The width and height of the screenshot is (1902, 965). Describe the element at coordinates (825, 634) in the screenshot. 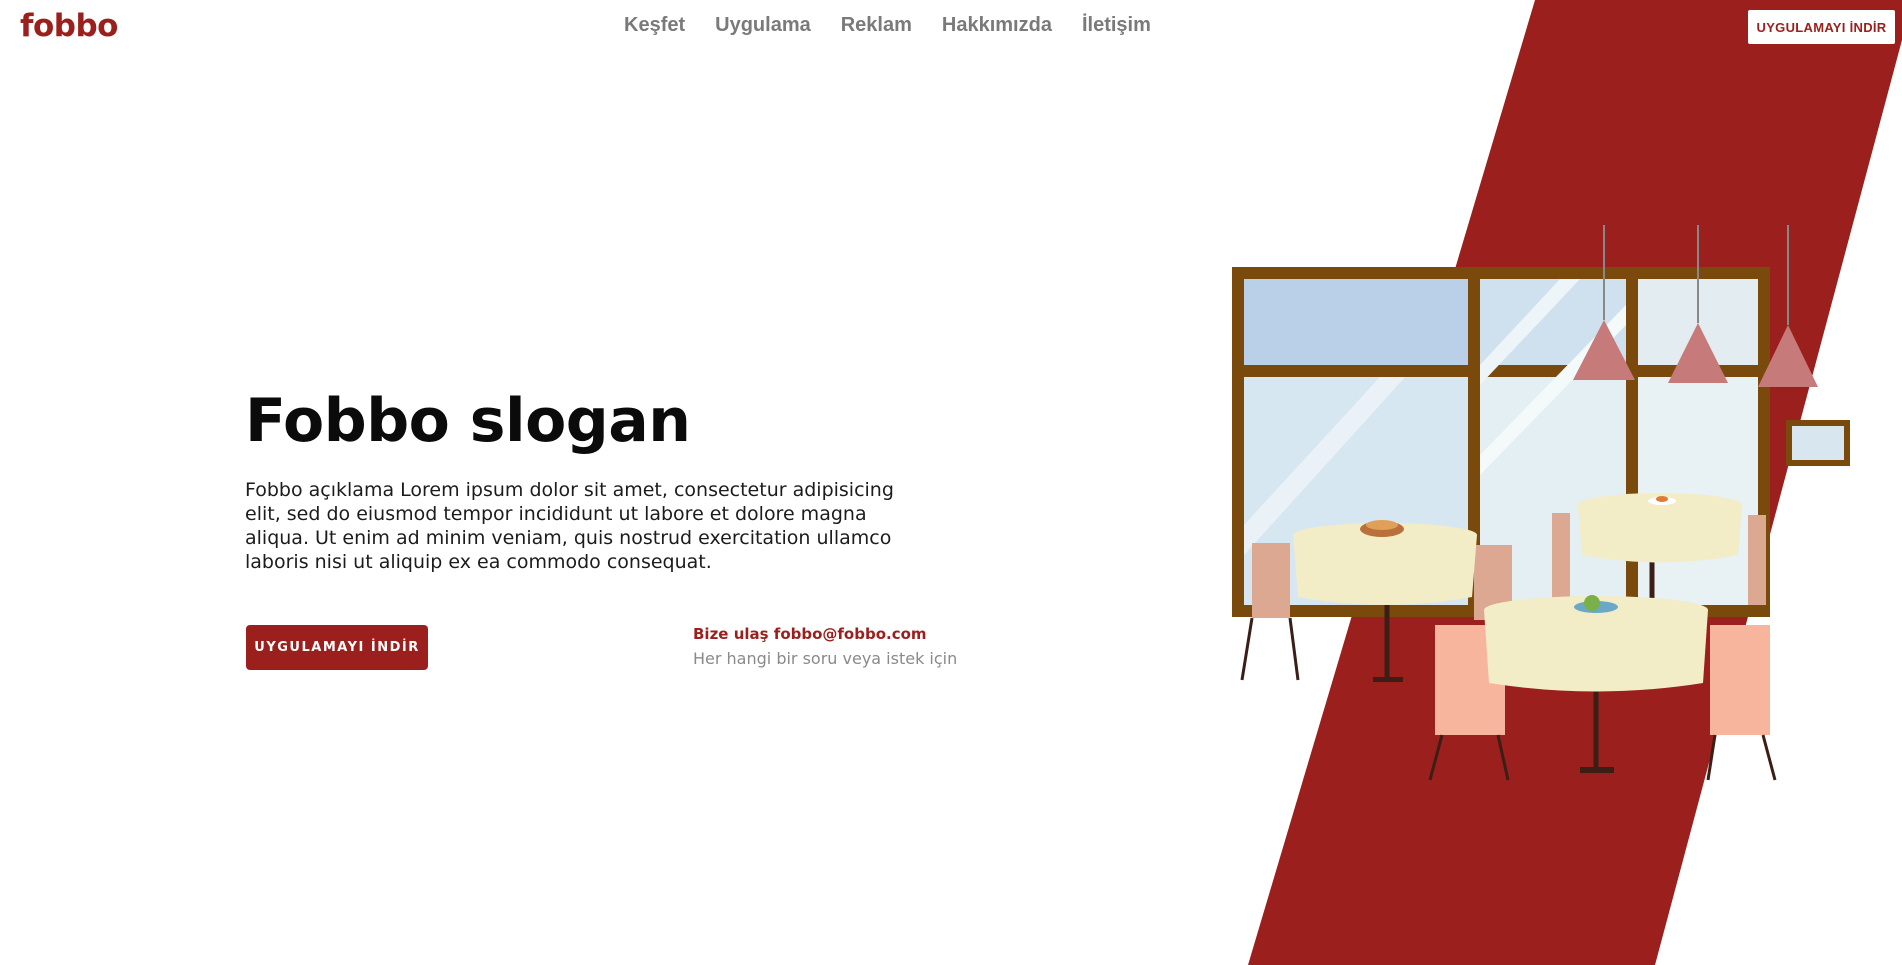

I see `contact-email-link: Bize ulaş fobbo@fobbo.com` at that location.